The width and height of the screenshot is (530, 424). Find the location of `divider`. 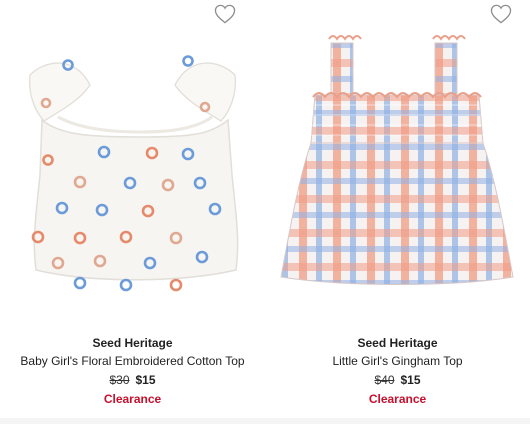

divider is located at coordinates (265, 421).